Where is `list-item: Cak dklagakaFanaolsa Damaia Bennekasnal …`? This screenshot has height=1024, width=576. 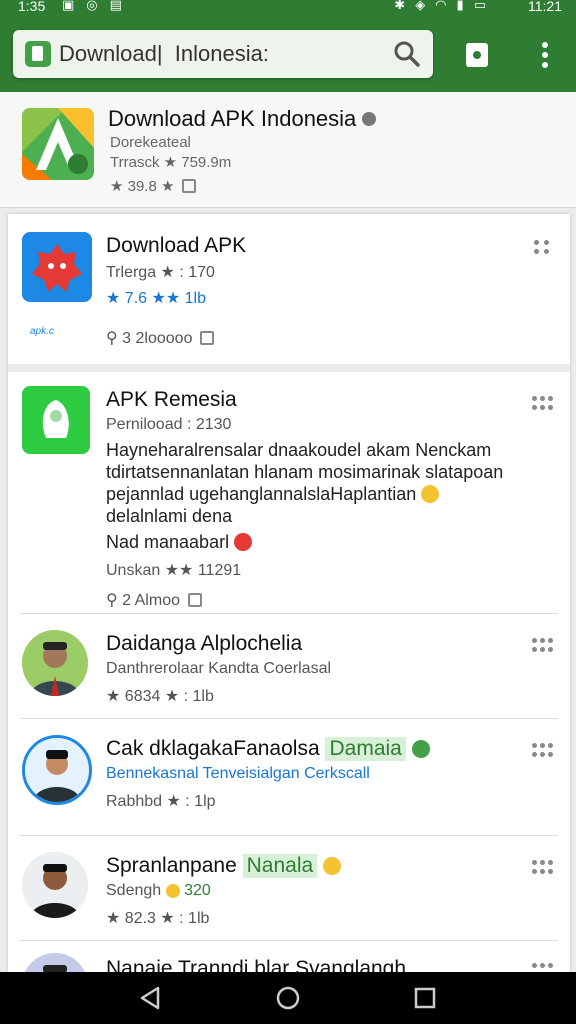 list-item: Cak dklagakaFanaolsa Damaia Bennekasnal … is located at coordinates (289, 777).